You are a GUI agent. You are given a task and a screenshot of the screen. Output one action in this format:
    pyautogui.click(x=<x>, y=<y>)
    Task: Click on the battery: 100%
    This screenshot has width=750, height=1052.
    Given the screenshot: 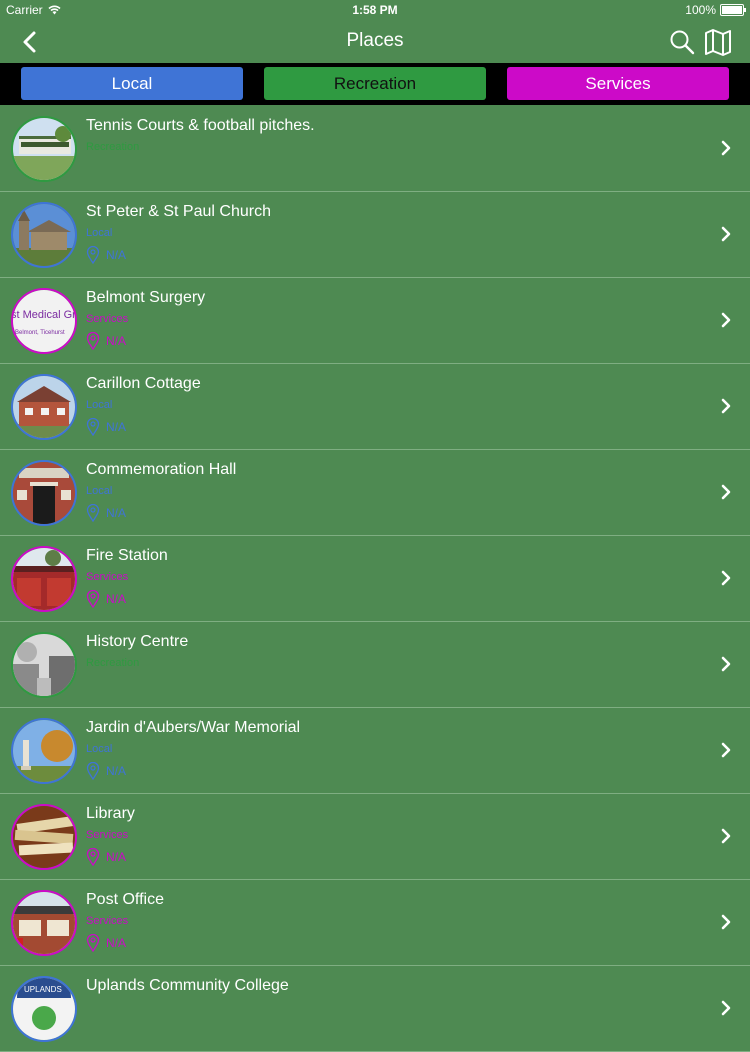 What is the action you would take?
    pyautogui.click(x=715, y=10)
    